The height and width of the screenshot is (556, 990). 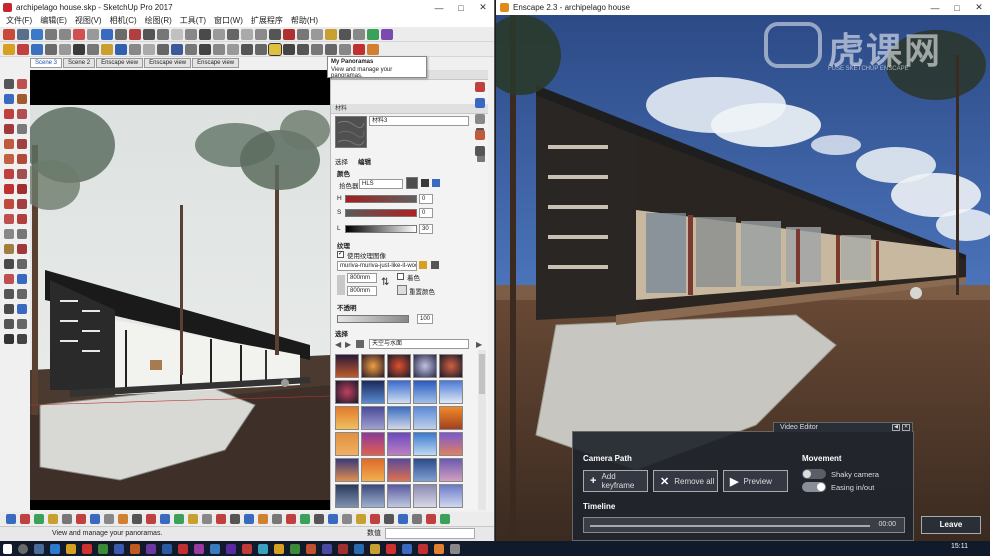 What do you see at coordinates (436, 183) in the screenshot?
I see `match-screen-color-icon` at bounding box center [436, 183].